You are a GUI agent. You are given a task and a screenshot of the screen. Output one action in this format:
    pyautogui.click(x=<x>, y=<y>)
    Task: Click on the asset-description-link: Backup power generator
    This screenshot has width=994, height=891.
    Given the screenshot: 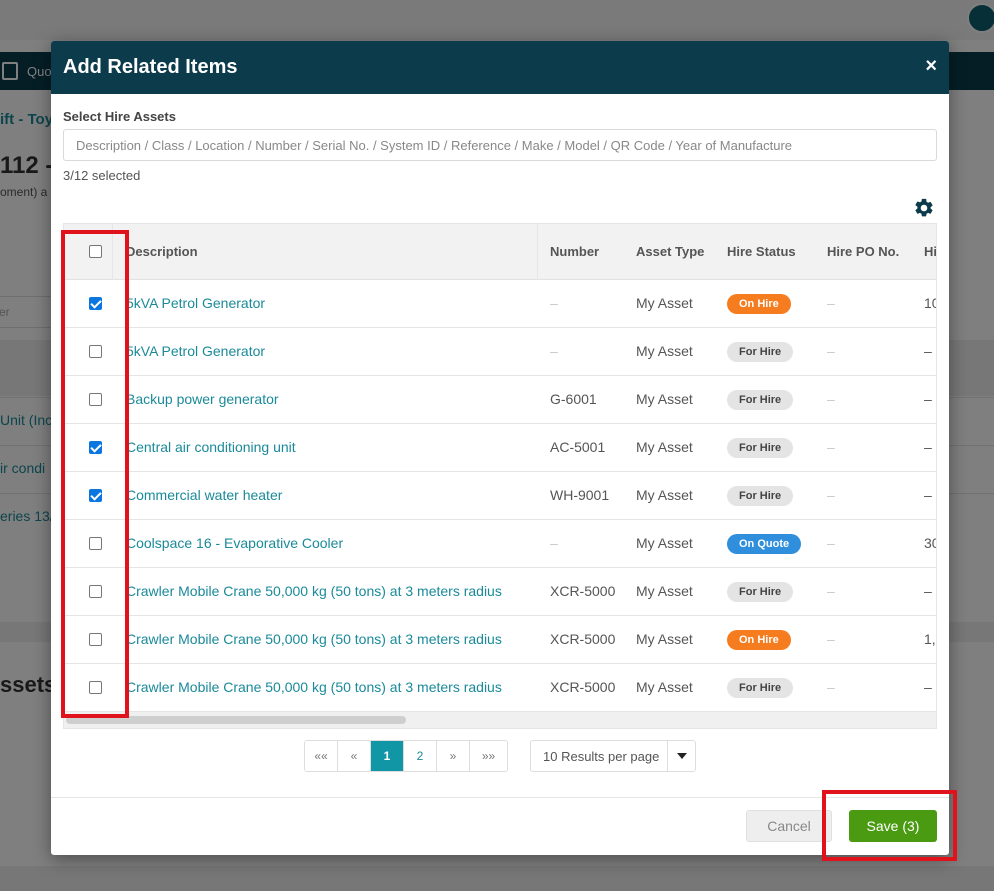 What is the action you would take?
    pyautogui.click(x=202, y=399)
    